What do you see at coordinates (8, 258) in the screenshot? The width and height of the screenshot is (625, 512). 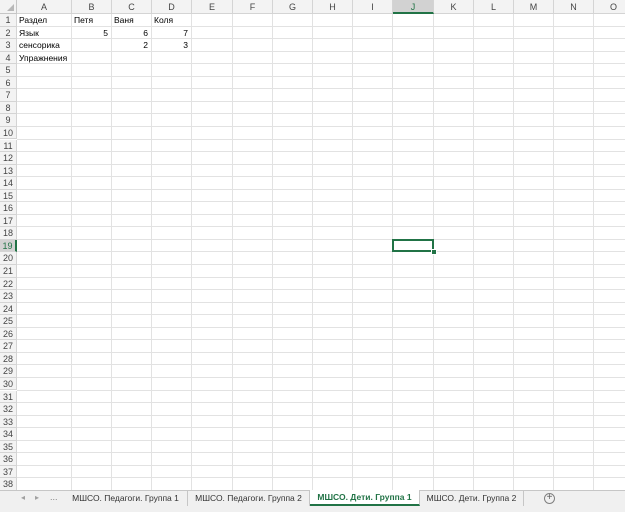 I see `row-header-20: 20` at bounding box center [8, 258].